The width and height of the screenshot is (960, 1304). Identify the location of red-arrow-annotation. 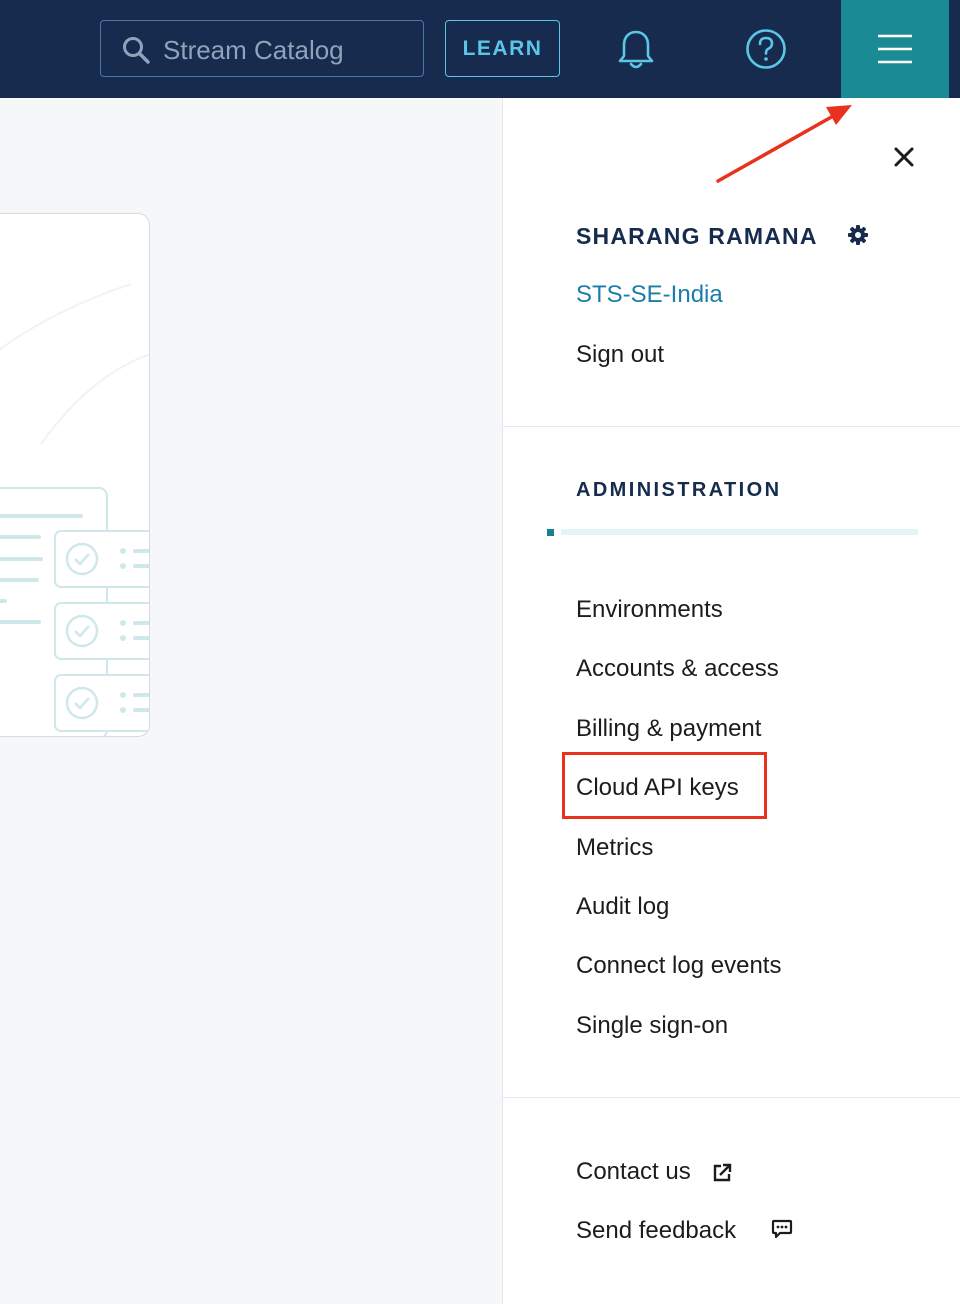
(784, 144).